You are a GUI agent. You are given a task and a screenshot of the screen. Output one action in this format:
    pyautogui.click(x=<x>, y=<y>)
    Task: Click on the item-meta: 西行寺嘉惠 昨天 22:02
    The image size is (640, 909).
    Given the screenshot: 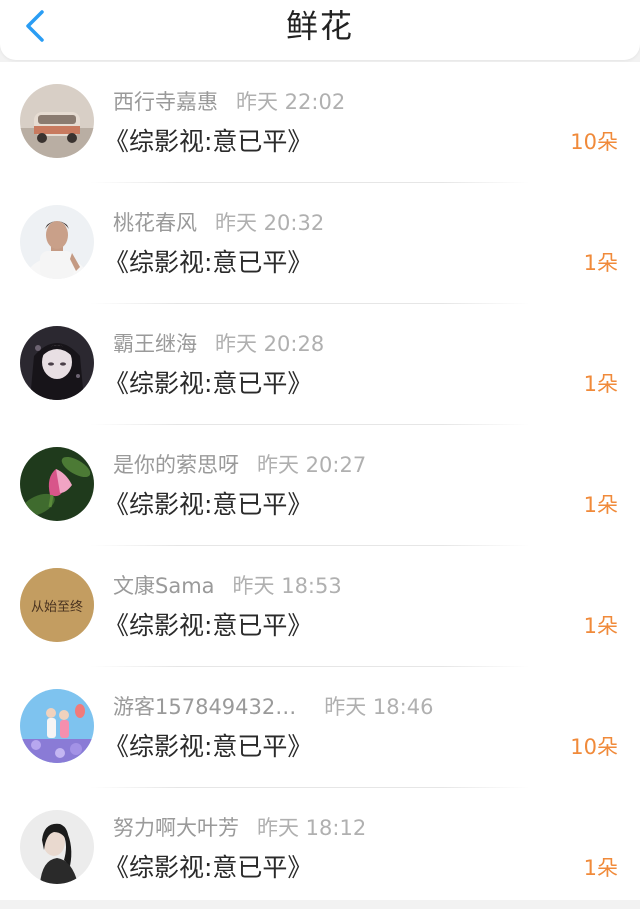 What is the action you would take?
    pyautogui.click(x=229, y=101)
    